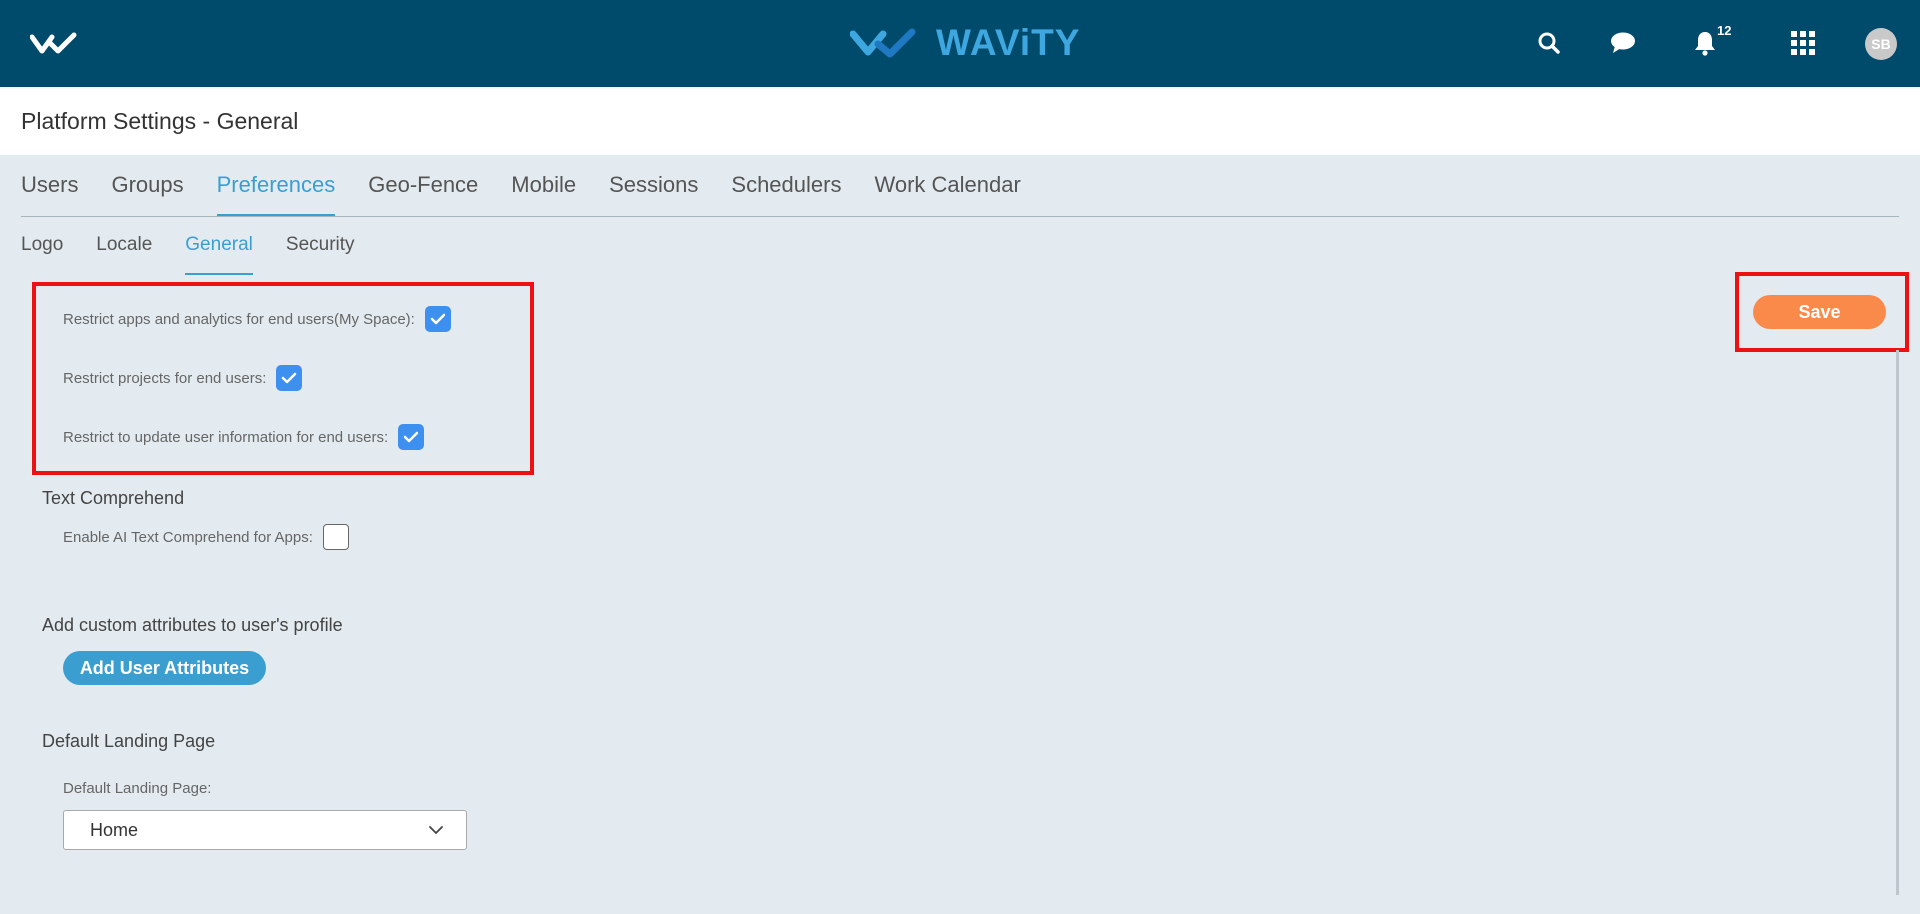  I want to click on landing-page-heading: Default Landing Page, so click(129, 741).